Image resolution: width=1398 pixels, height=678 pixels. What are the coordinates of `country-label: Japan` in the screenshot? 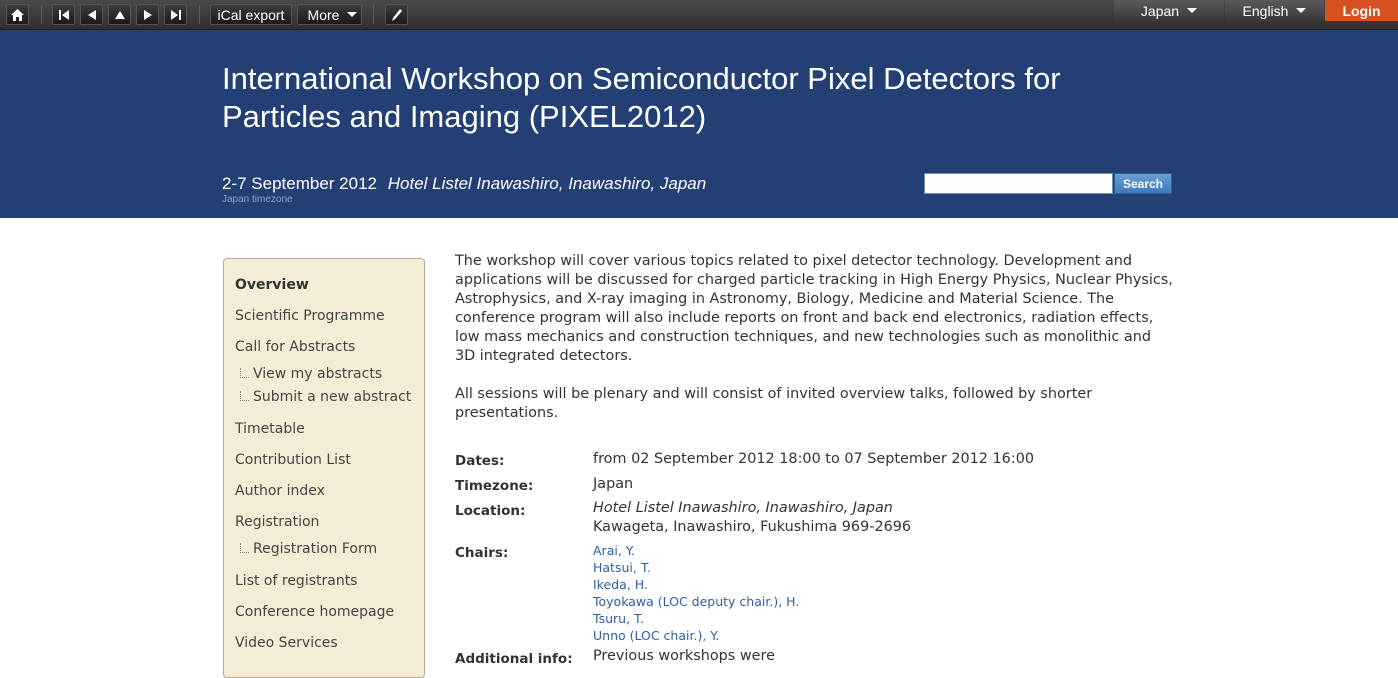 It's located at (1160, 10).